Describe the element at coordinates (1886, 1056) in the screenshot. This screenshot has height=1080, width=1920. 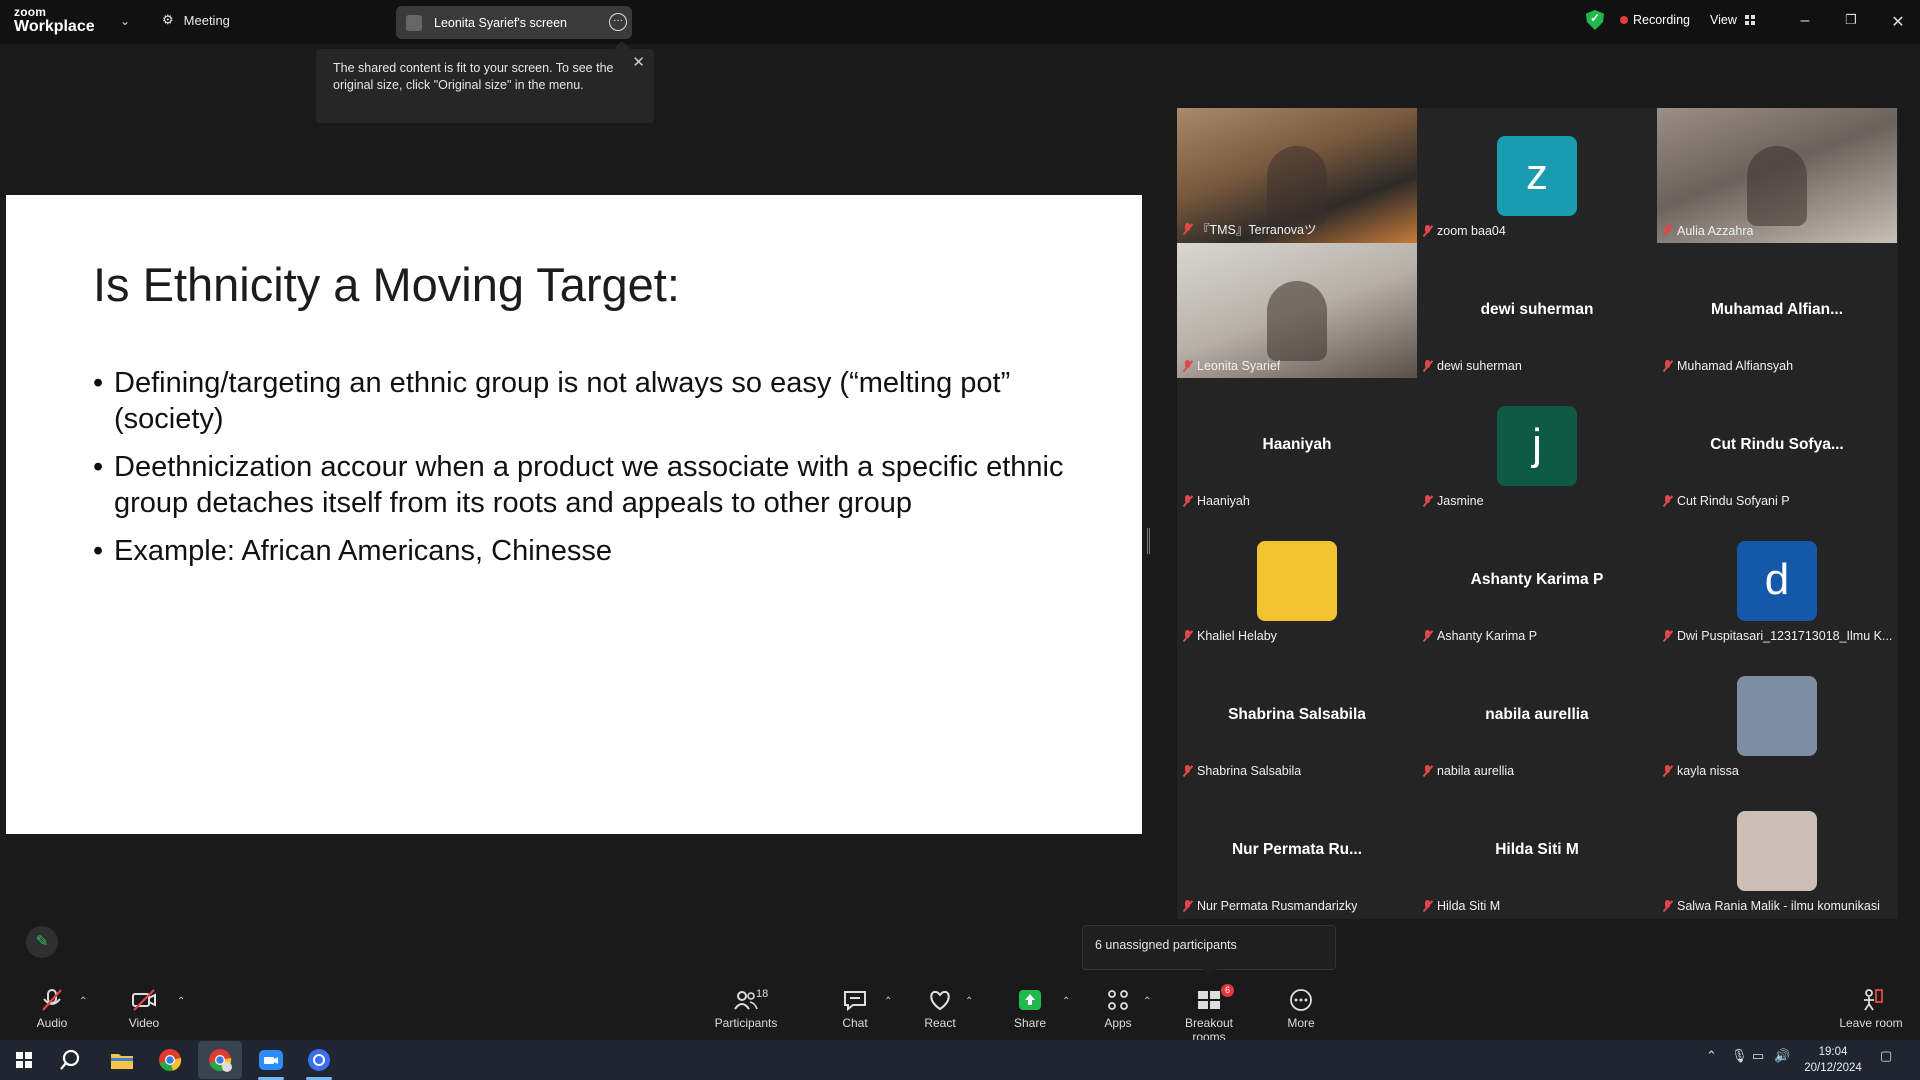
I see `notifications-icon: ▢` at that location.